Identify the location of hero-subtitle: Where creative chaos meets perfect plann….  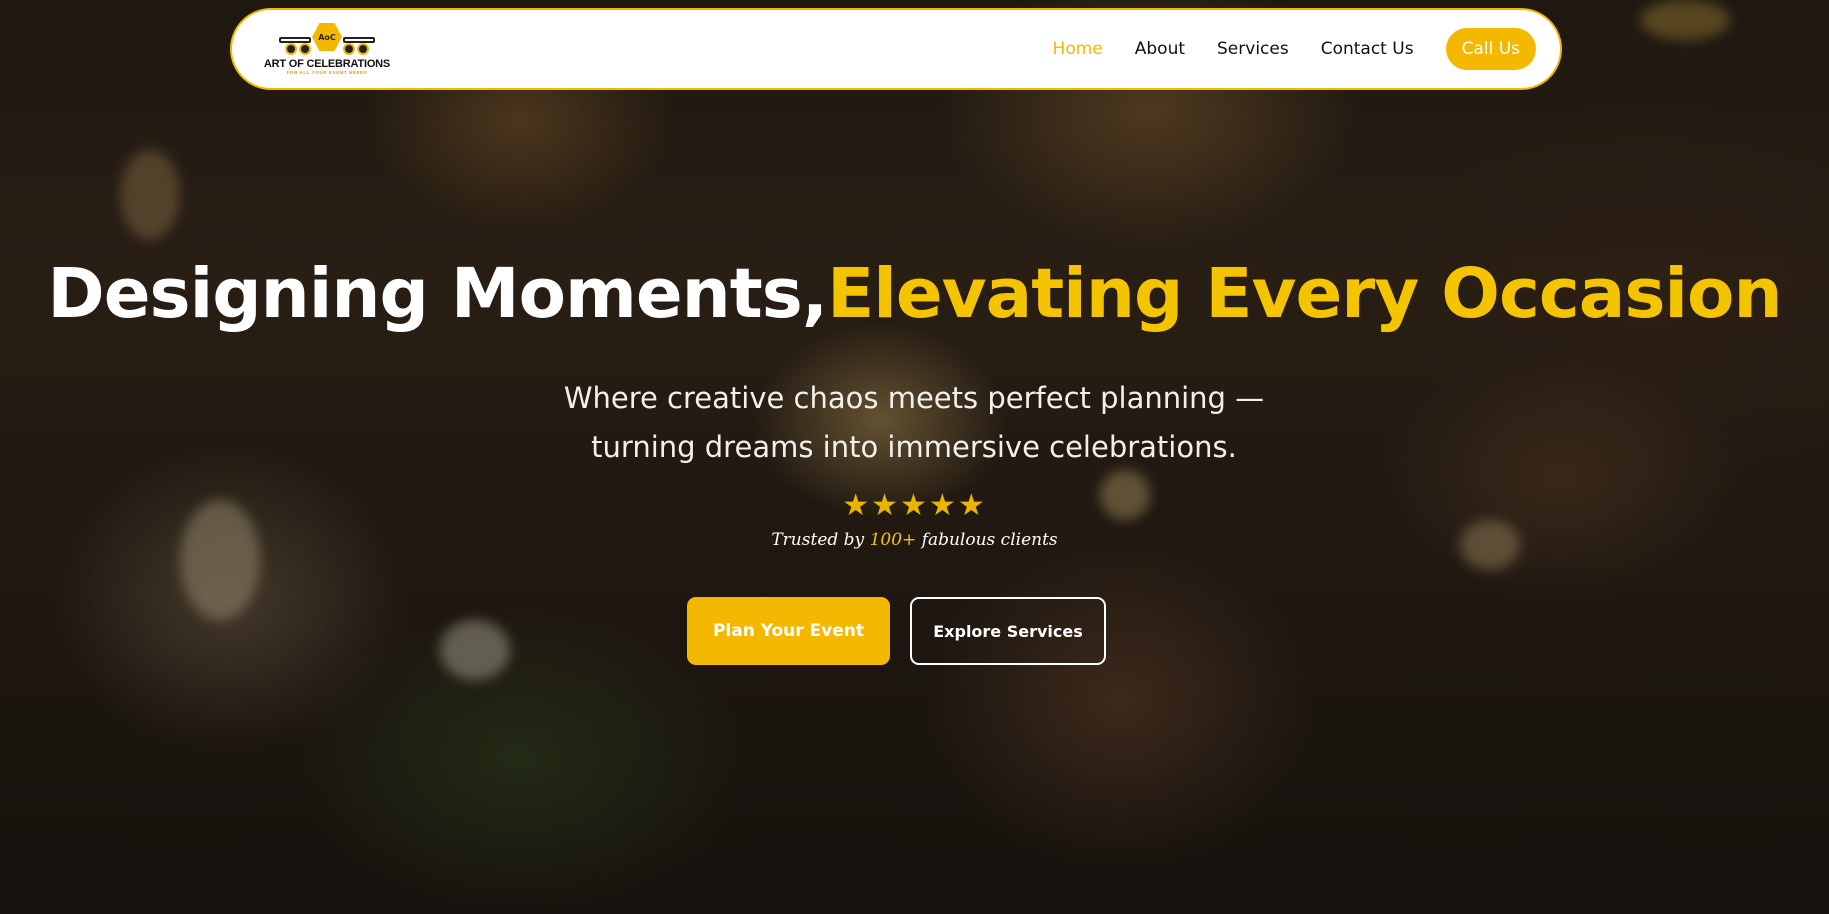
(914, 422).